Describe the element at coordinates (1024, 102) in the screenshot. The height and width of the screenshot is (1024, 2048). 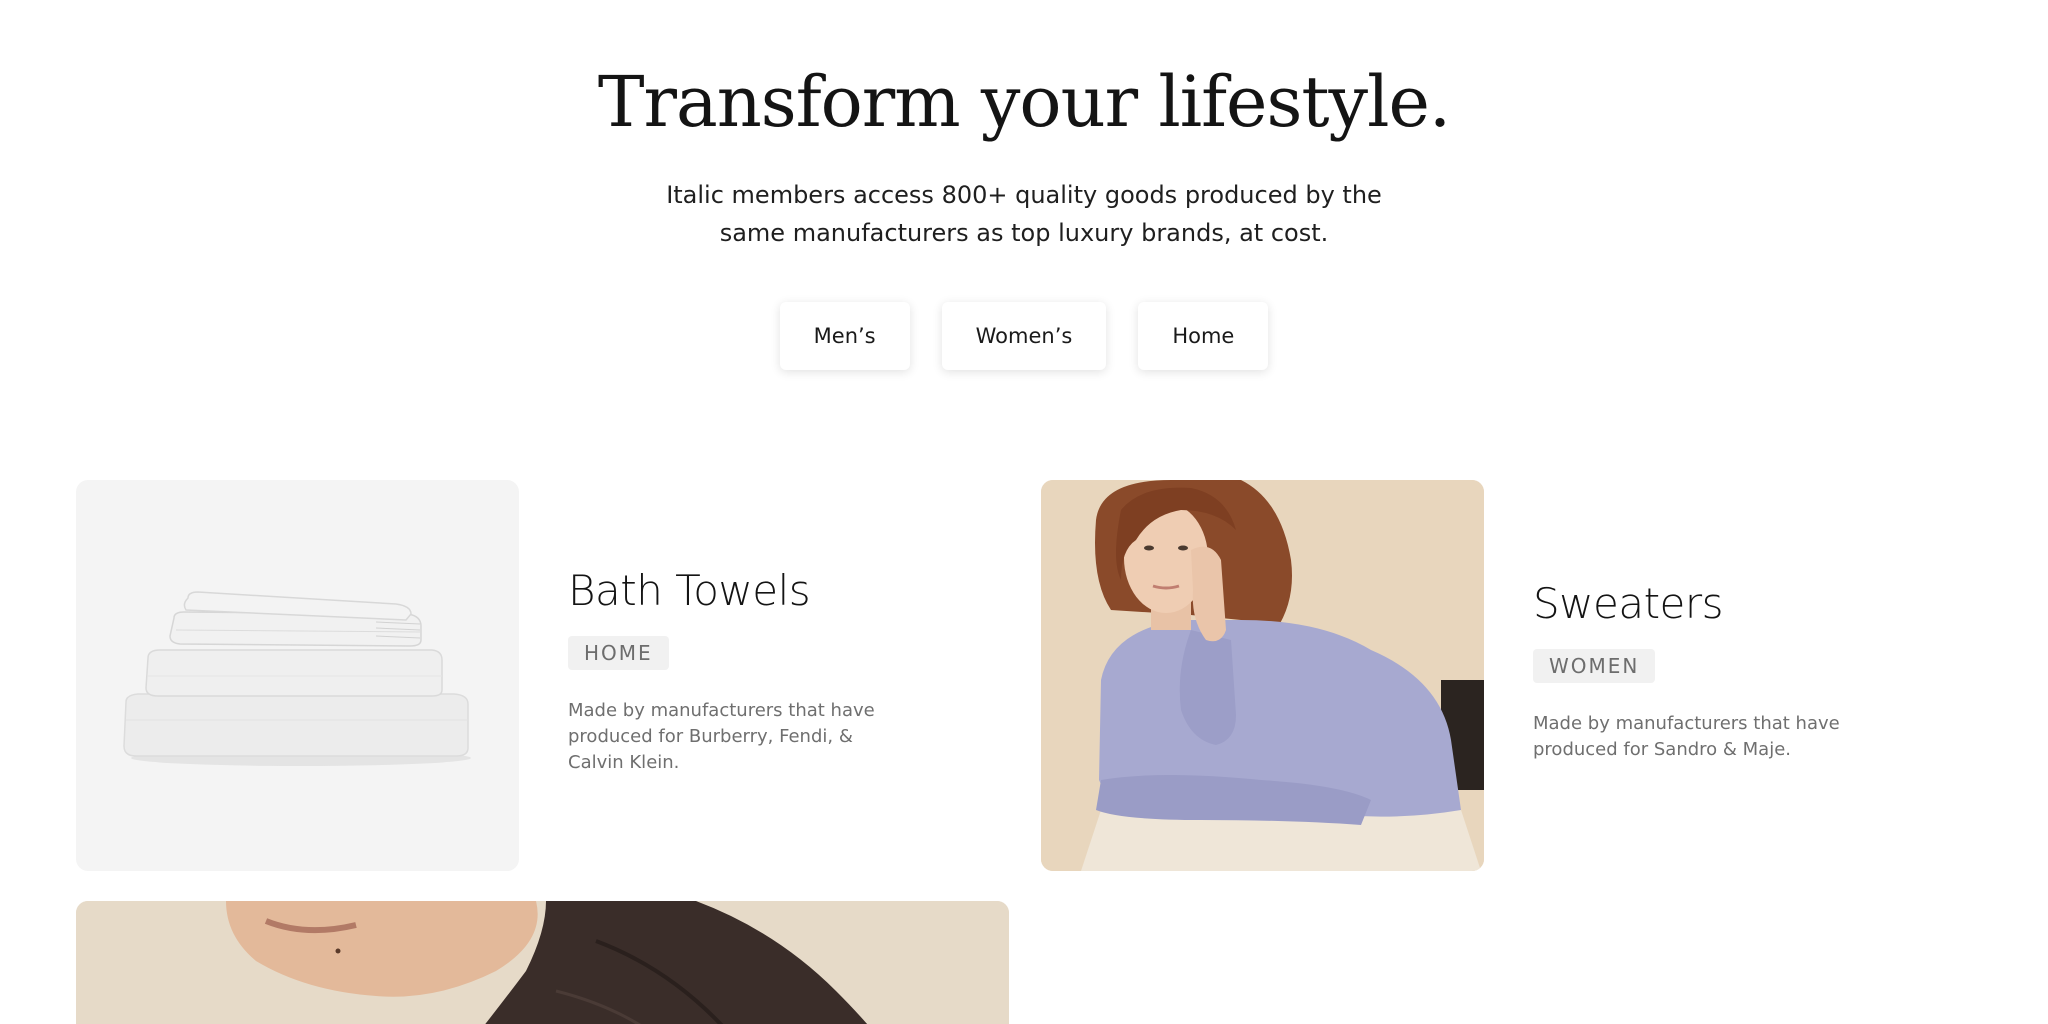
I see `hero-title: Transform your lifestyle.` at that location.